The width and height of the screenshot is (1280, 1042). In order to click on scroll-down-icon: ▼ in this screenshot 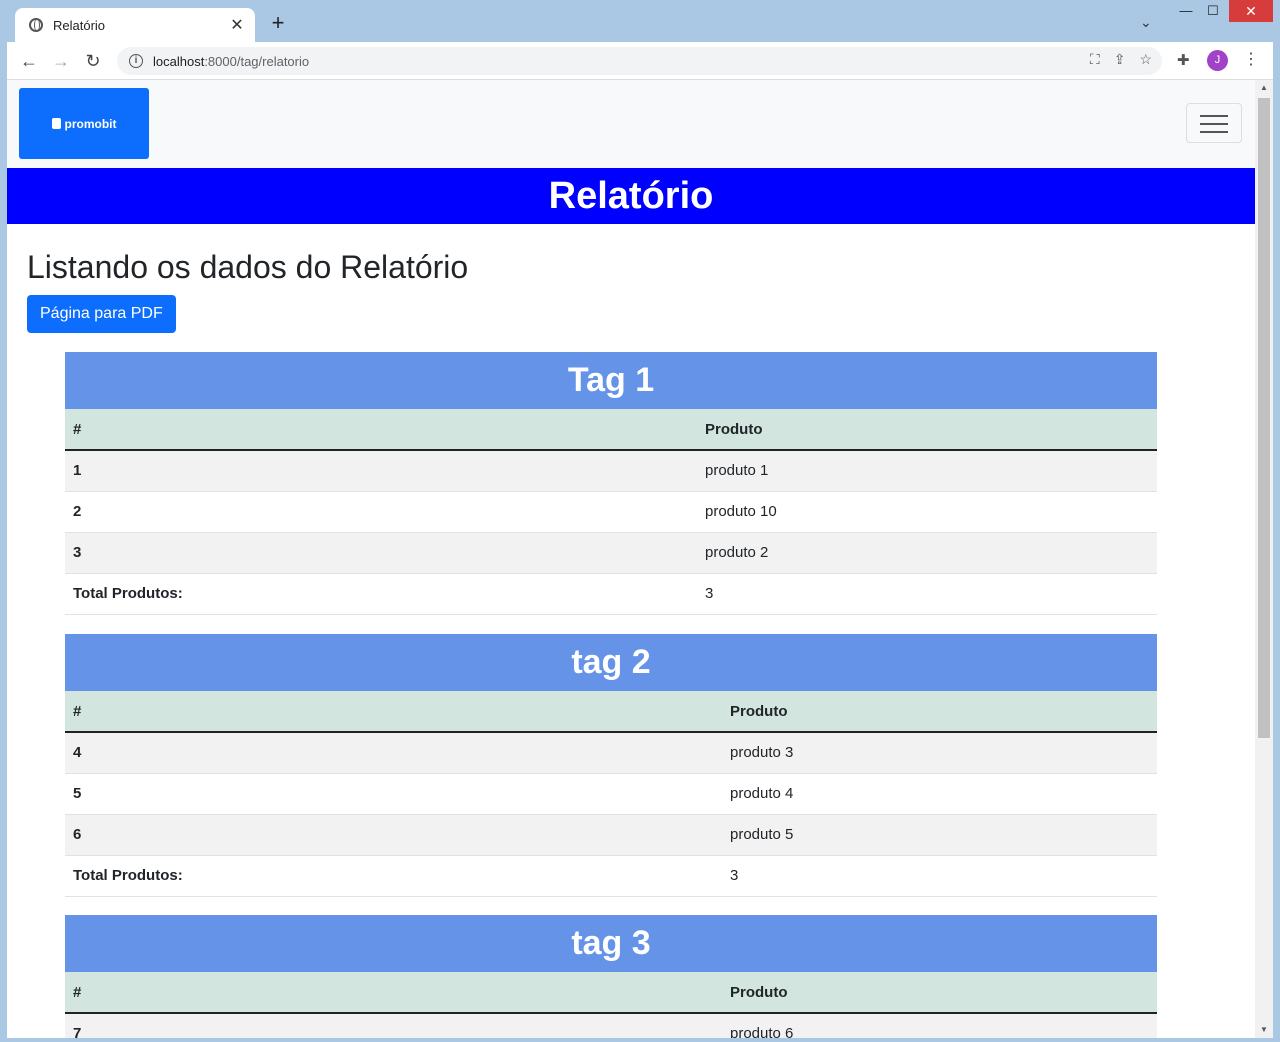, I will do `click(1264, 1030)`.